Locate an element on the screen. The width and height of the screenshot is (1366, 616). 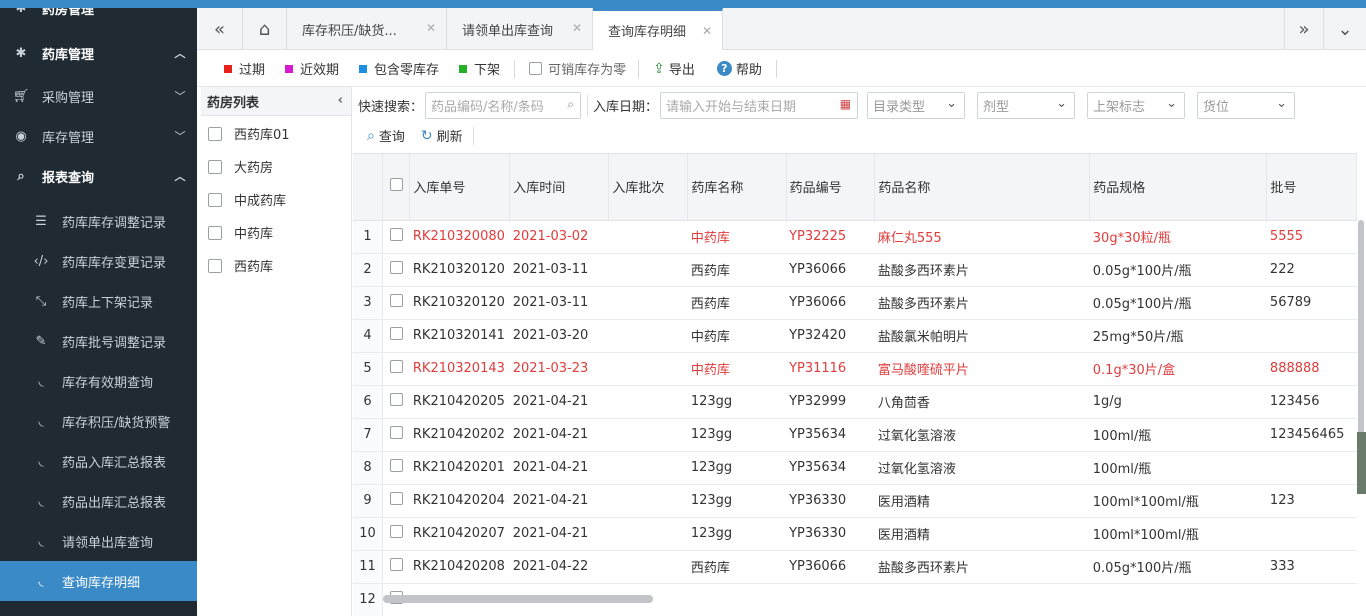
side-handle is located at coordinates (1361, 463).